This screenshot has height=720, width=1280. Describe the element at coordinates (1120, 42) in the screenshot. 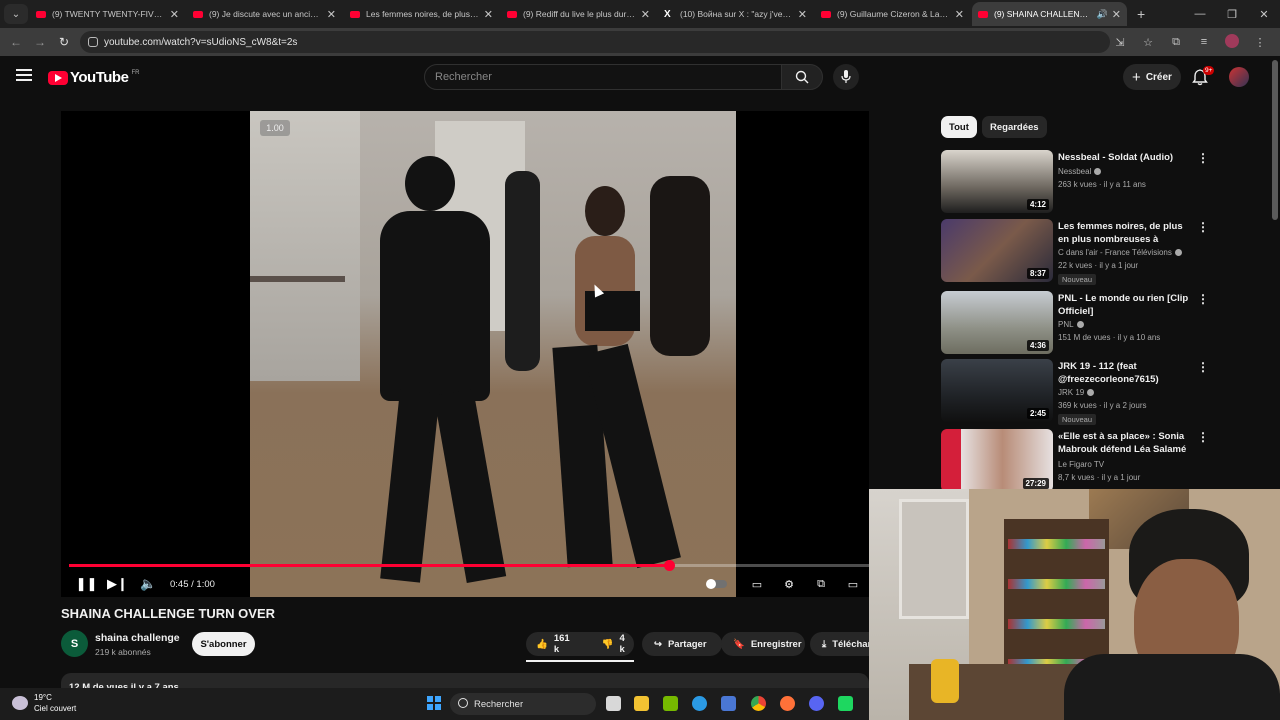

I see `install-icon: ⇲` at that location.